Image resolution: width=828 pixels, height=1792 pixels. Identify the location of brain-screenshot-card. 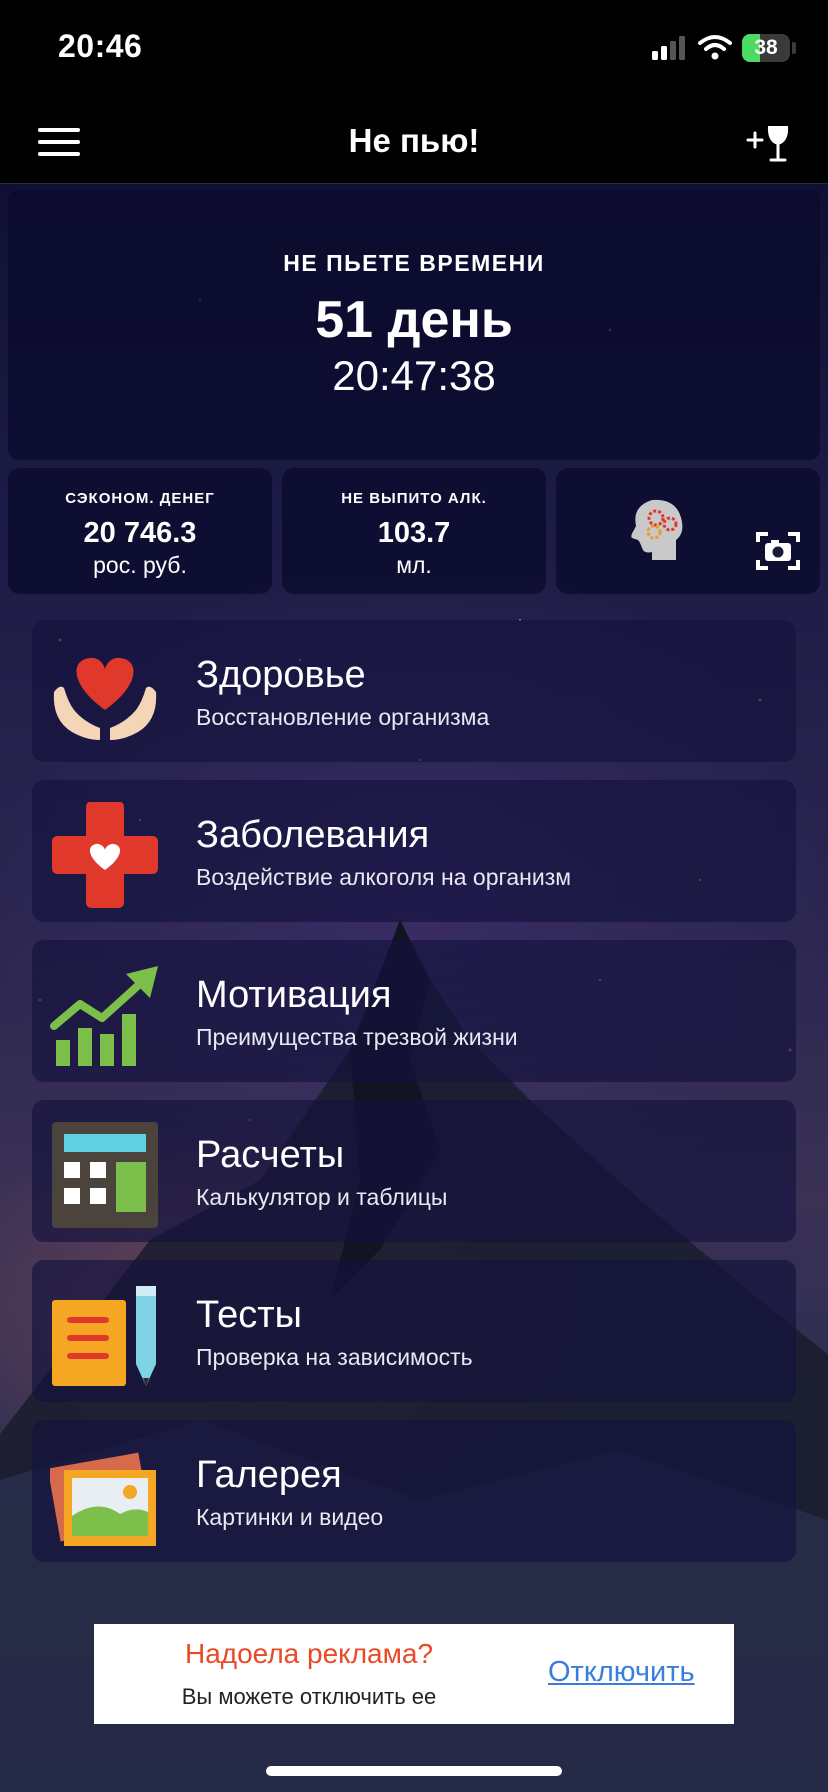
(688, 531).